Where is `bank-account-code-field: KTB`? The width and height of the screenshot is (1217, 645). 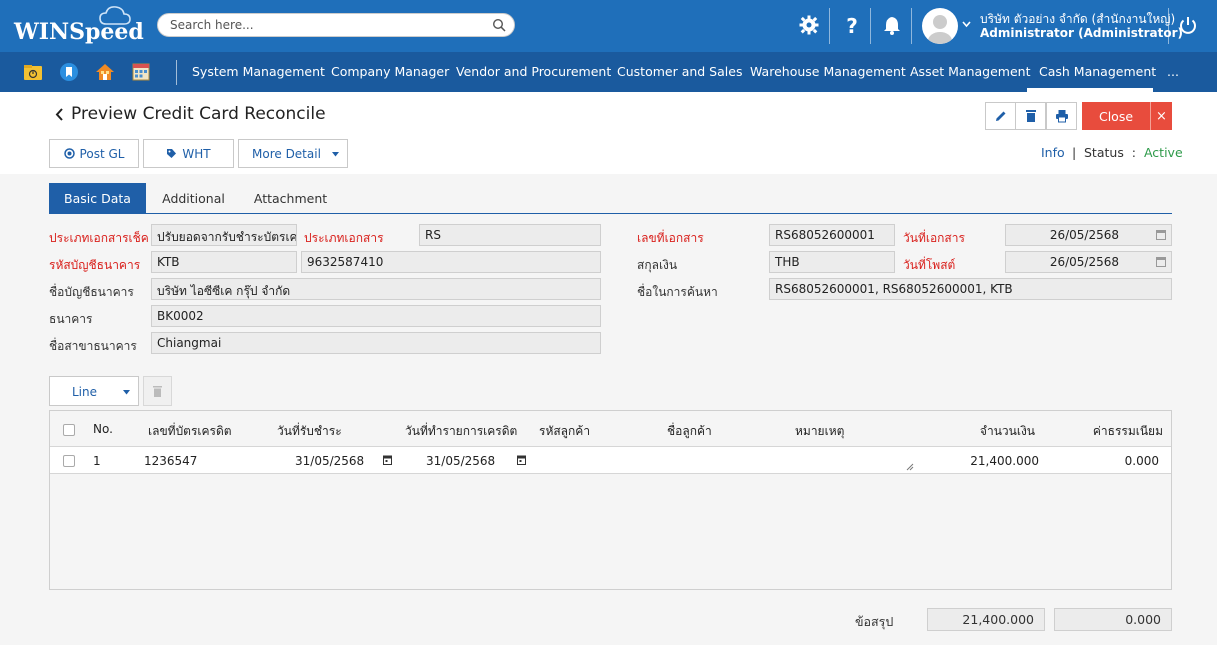 bank-account-code-field: KTB is located at coordinates (224, 262).